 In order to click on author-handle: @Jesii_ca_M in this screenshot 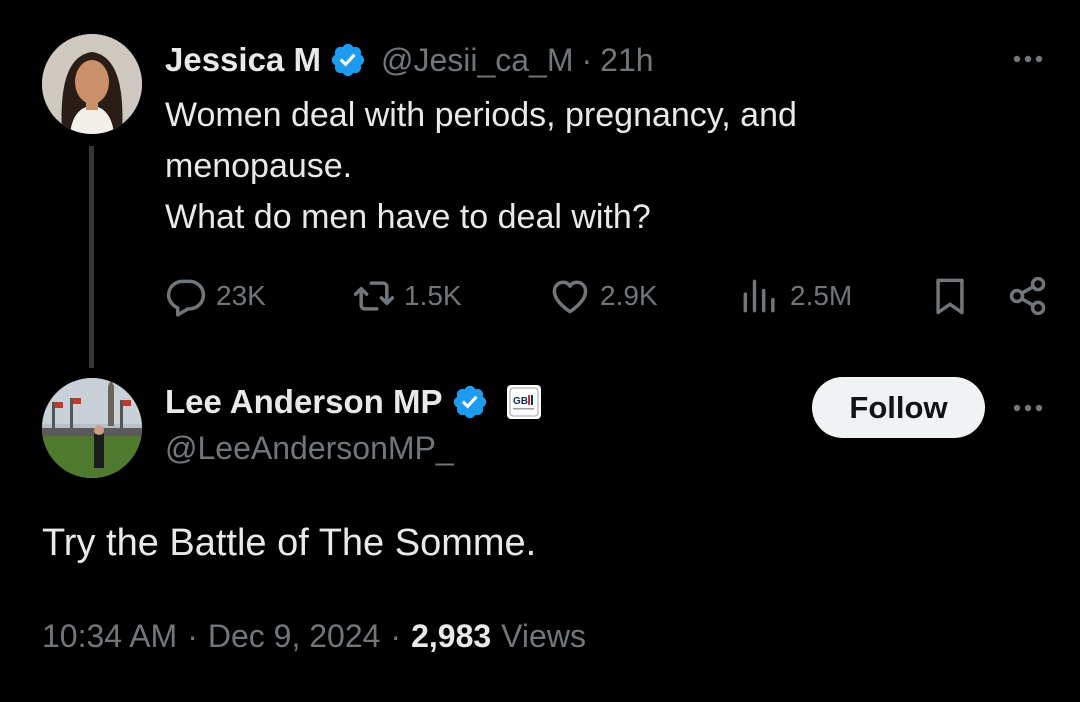, I will do `click(477, 60)`.